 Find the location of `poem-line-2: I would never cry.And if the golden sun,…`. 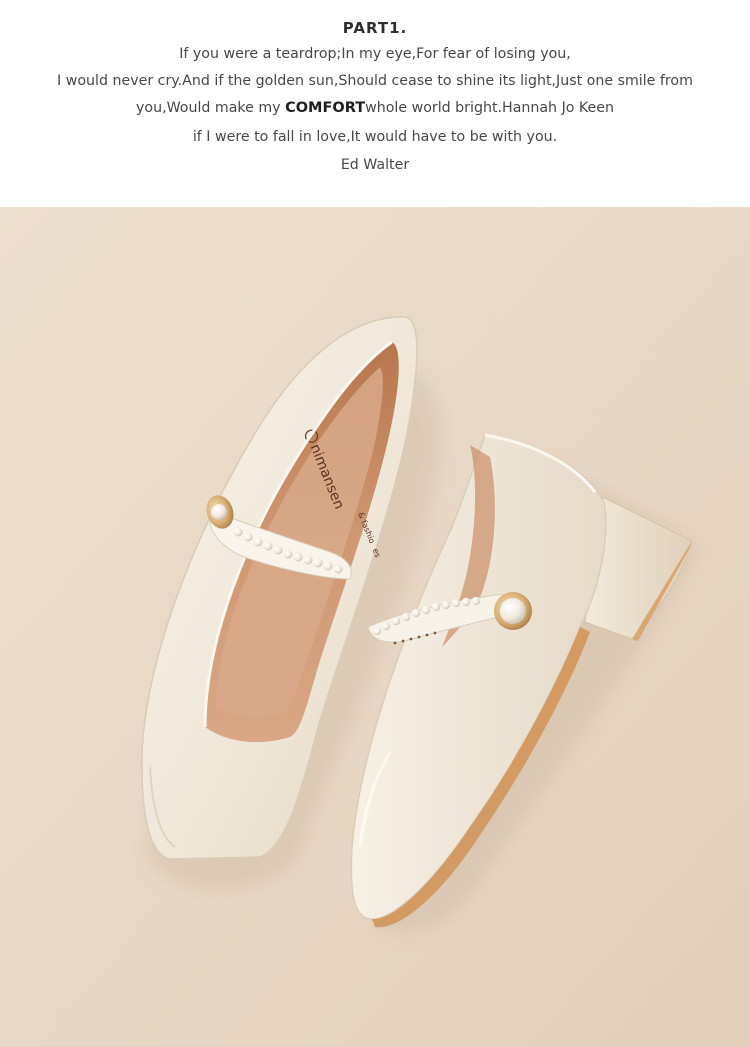

poem-line-2: I would never cry.And if the golden sun,… is located at coordinates (375, 81).